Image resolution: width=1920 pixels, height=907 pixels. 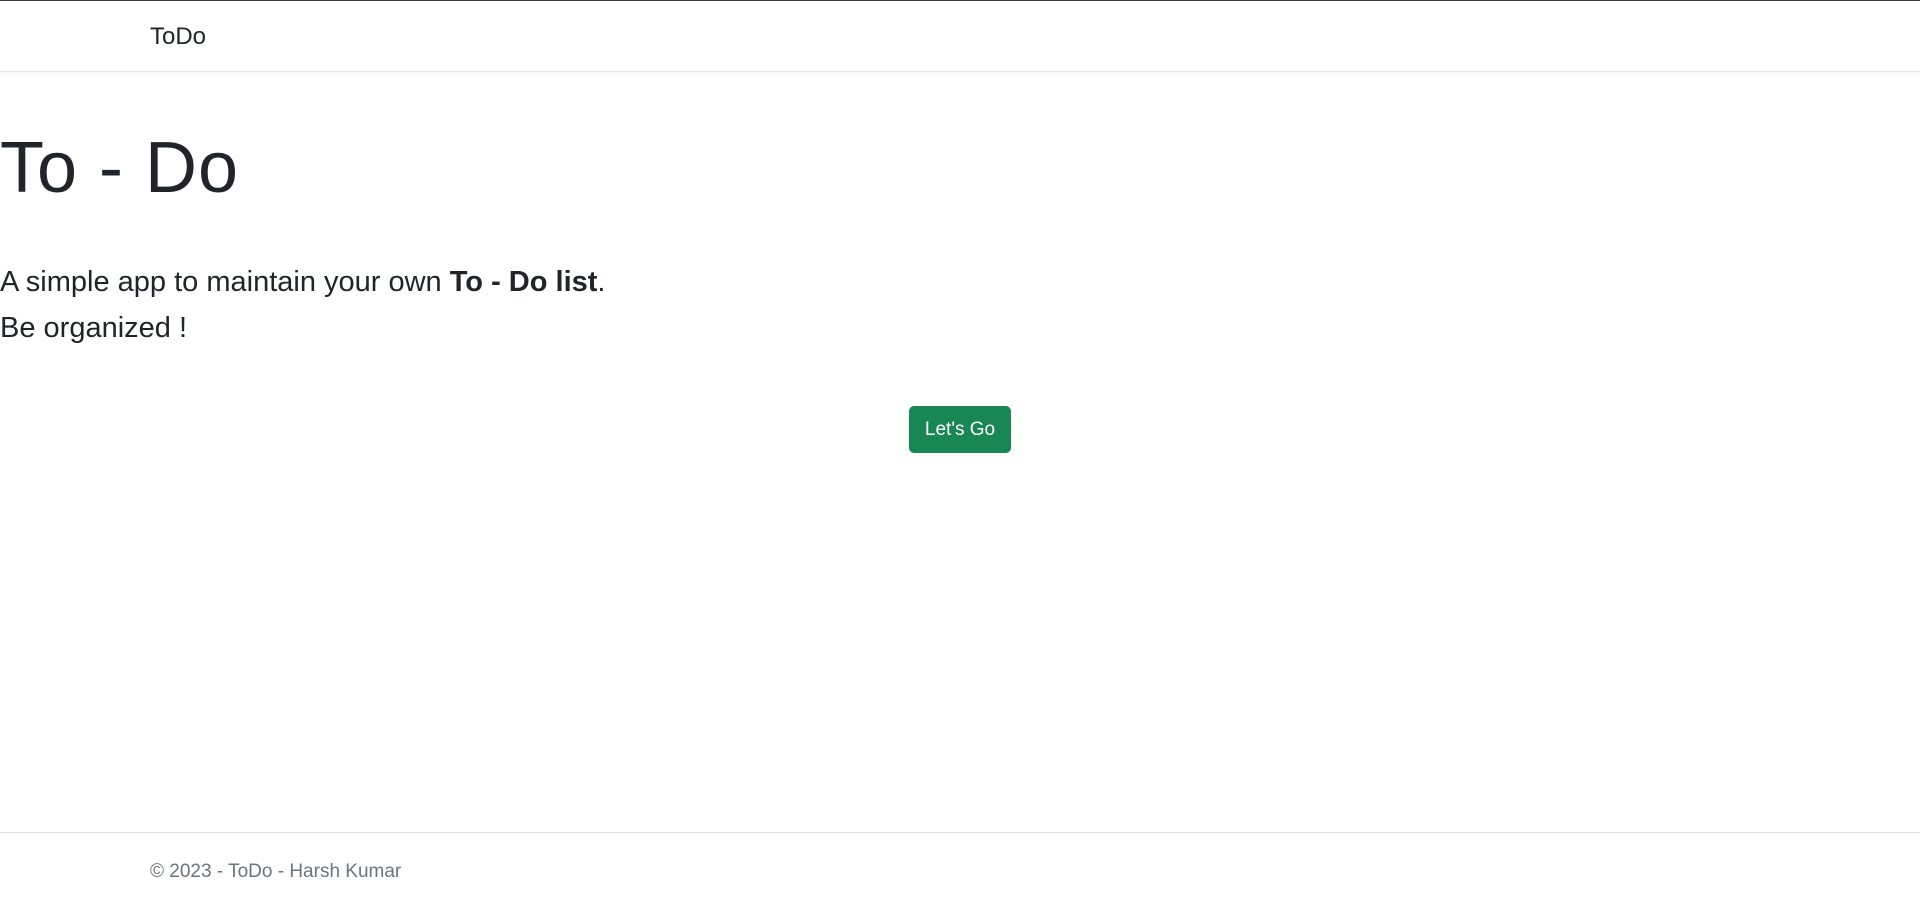 I want to click on hero-lead-line2: Be organized !, so click(x=94, y=328).